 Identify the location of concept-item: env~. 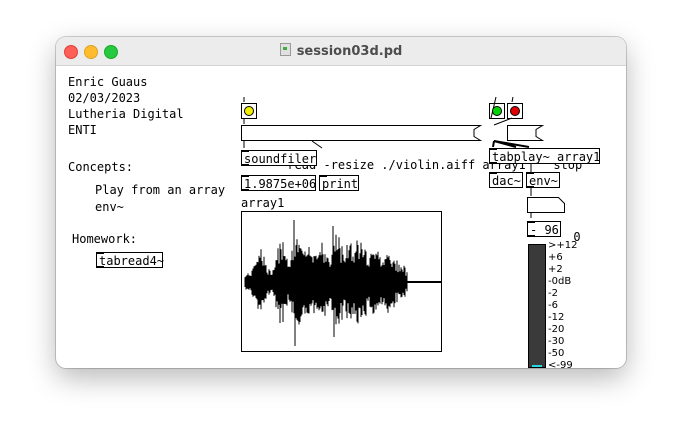
(109, 207).